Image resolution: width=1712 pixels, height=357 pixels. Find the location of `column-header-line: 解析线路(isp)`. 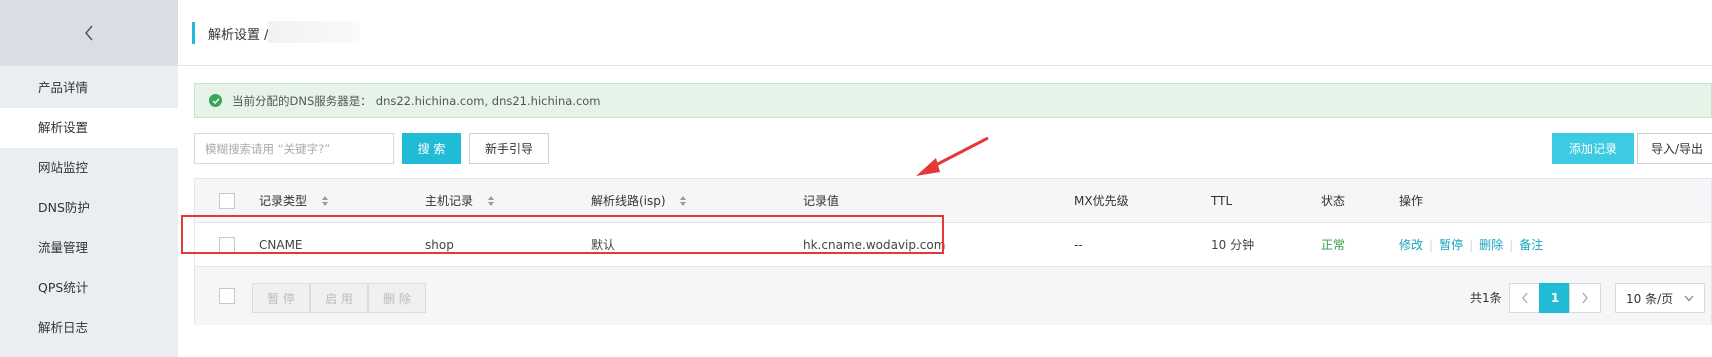

column-header-line: 解析线路(isp) is located at coordinates (639, 201).